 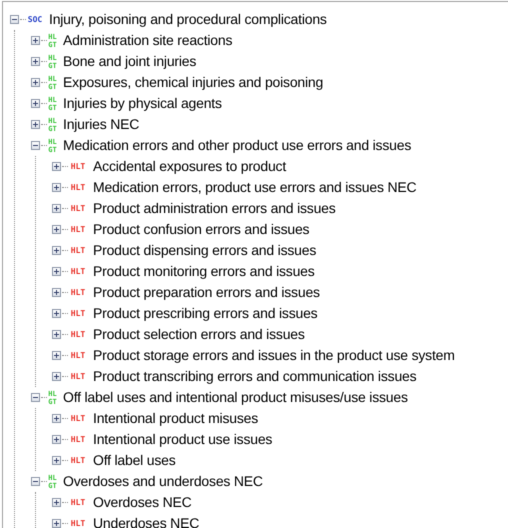 What do you see at coordinates (189, 166) in the screenshot?
I see `tree-item-label: Accidental exposures to product` at bounding box center [189, 166].